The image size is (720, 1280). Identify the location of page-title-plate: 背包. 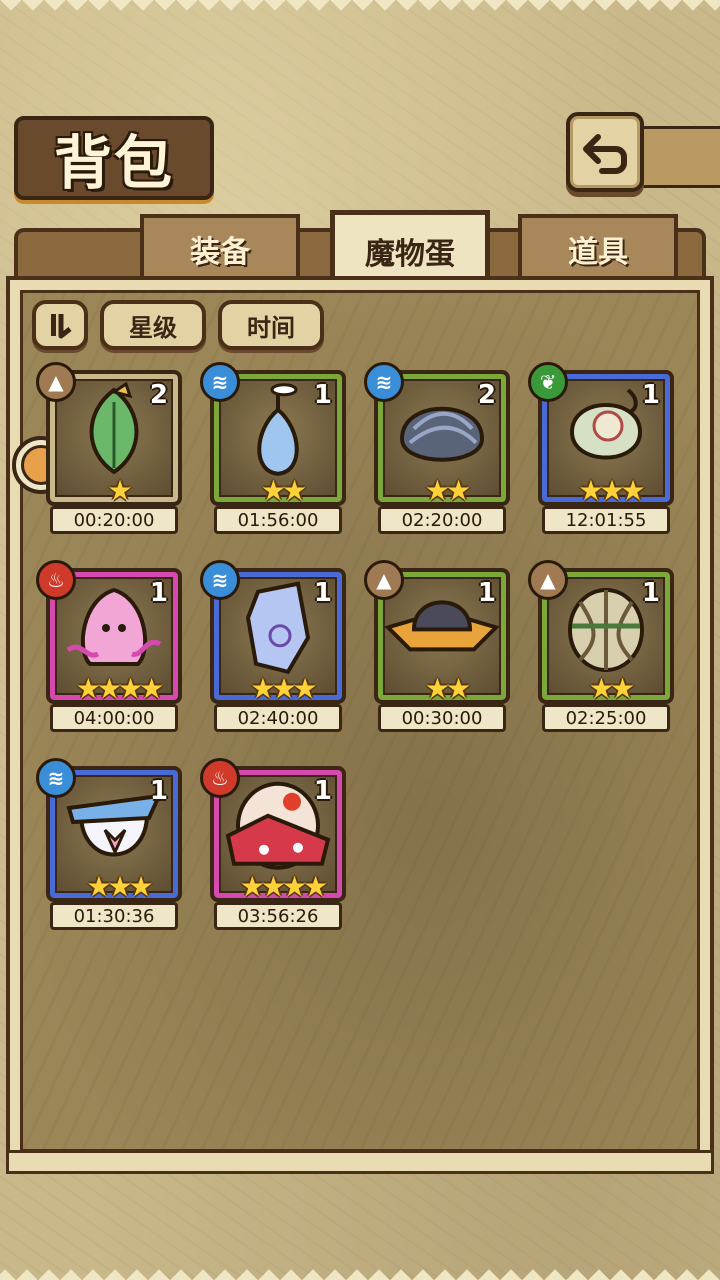
(114, 158).